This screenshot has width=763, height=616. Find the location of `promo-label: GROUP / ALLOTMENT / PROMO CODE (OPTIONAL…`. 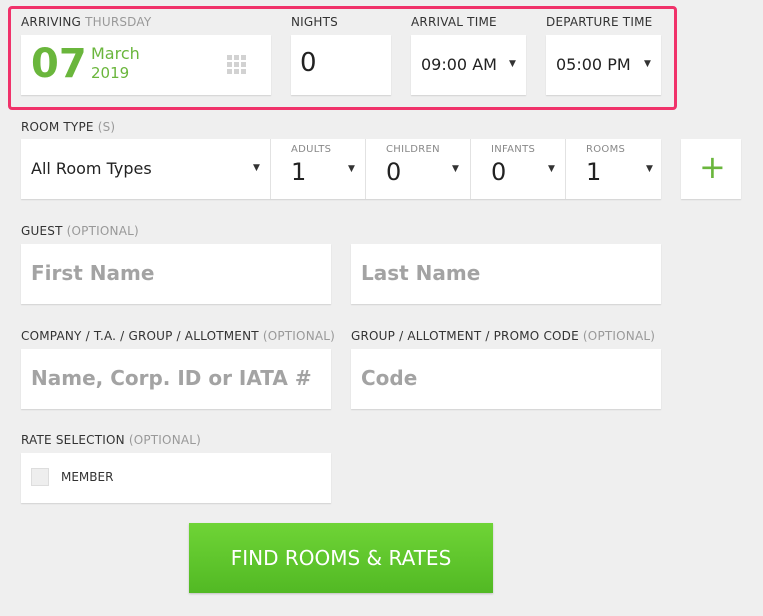

promo-label: GROUP / ALLOTMENT / PROMO CODE (OPTIONAL… is located at coordinates (503, 336).